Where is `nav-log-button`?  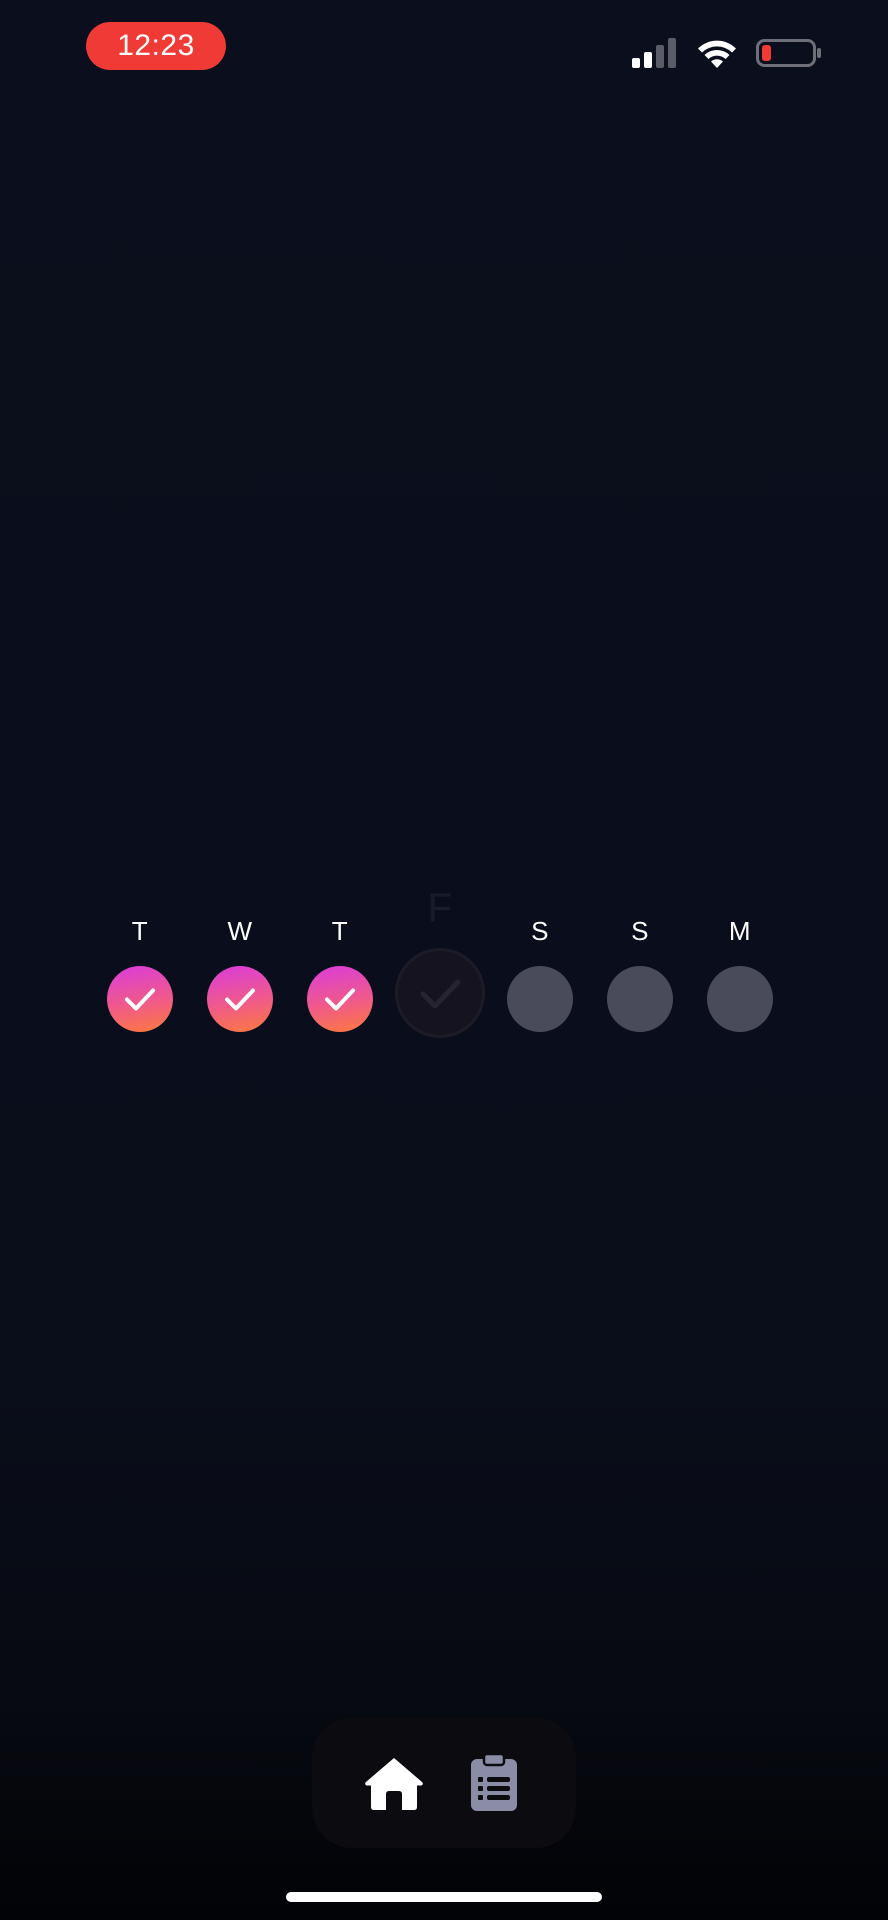
nav-log-button is located at coordinates (494, 1782).